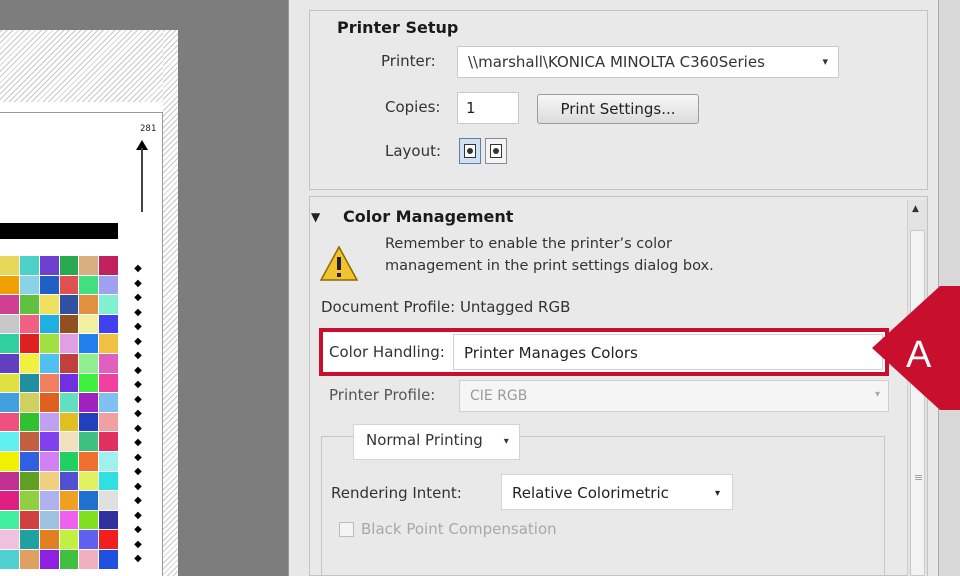 Image resolution: width=960 pixels, height=576 pixels. What do you see at coordinates (315, 217) in the screenshot?
I see `collapse-triangle-icon: ▼` at bounding box center [315, 217].